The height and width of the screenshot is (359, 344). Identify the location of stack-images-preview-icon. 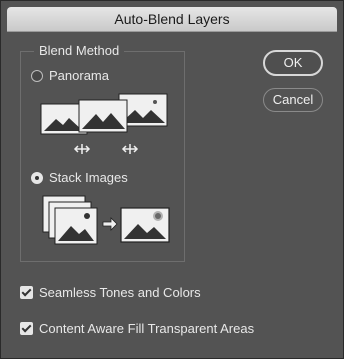
(106, 220).